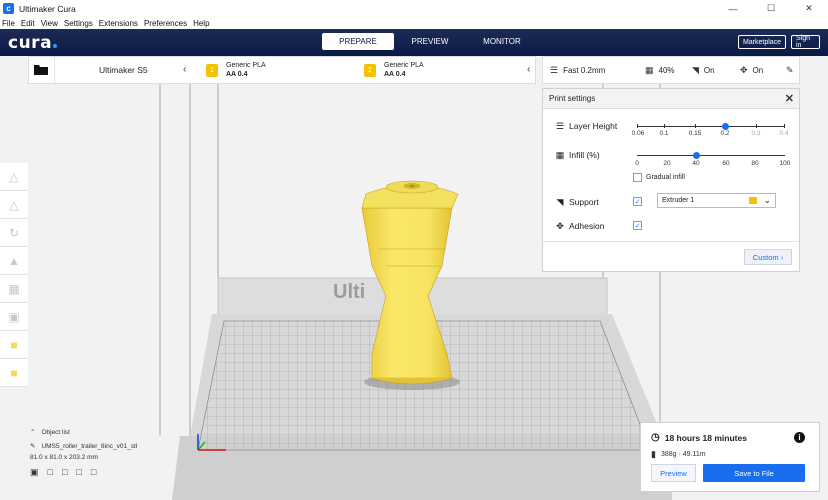 The height and width of the screenshot is (500, 828). Describe the element at coordinates (14, 177) in the screenshot. I see `move-tool: △` at that location.